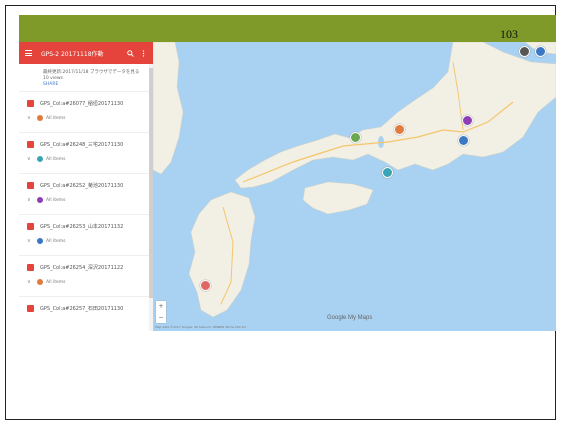  Describe the element at coordinates (82, 308) in the screenshot. I see `layer-name: GPS_Col:a#26257_石田20171130` at that location.